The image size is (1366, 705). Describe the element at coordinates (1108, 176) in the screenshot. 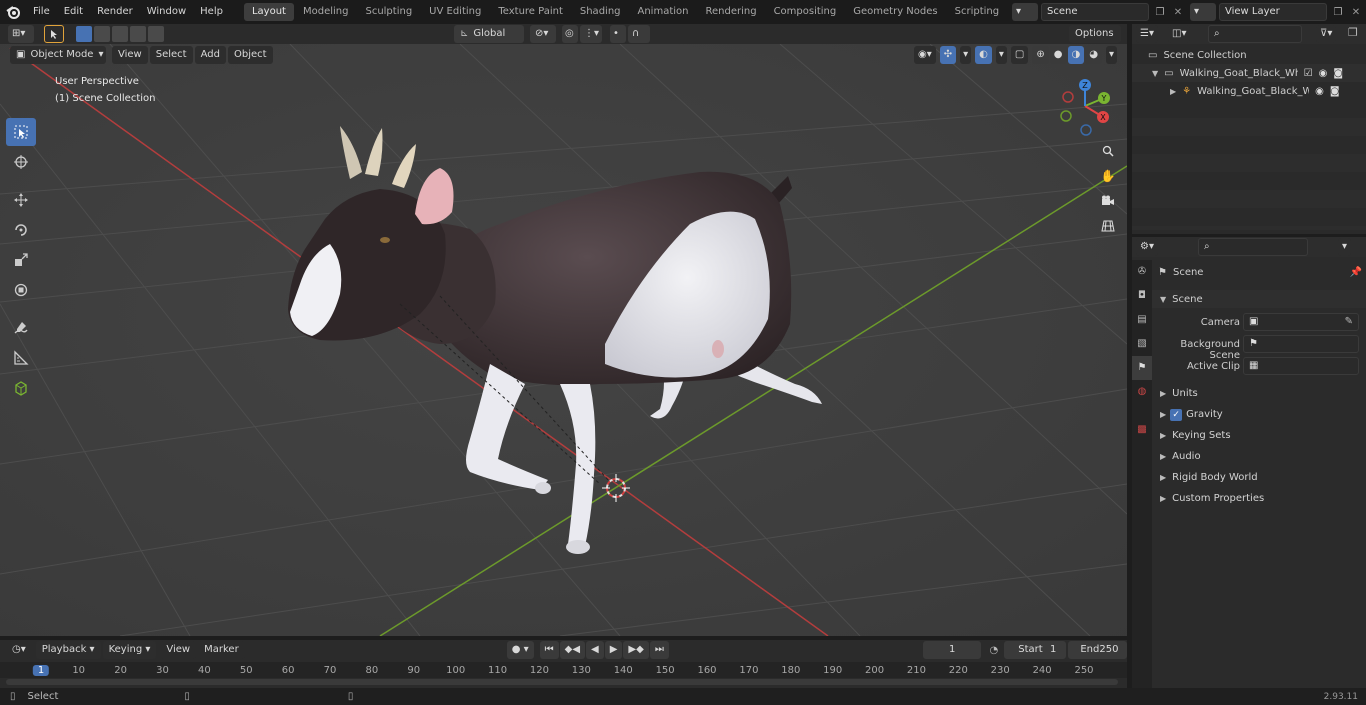

I see `pan-hand-icon: ✋` at that location.